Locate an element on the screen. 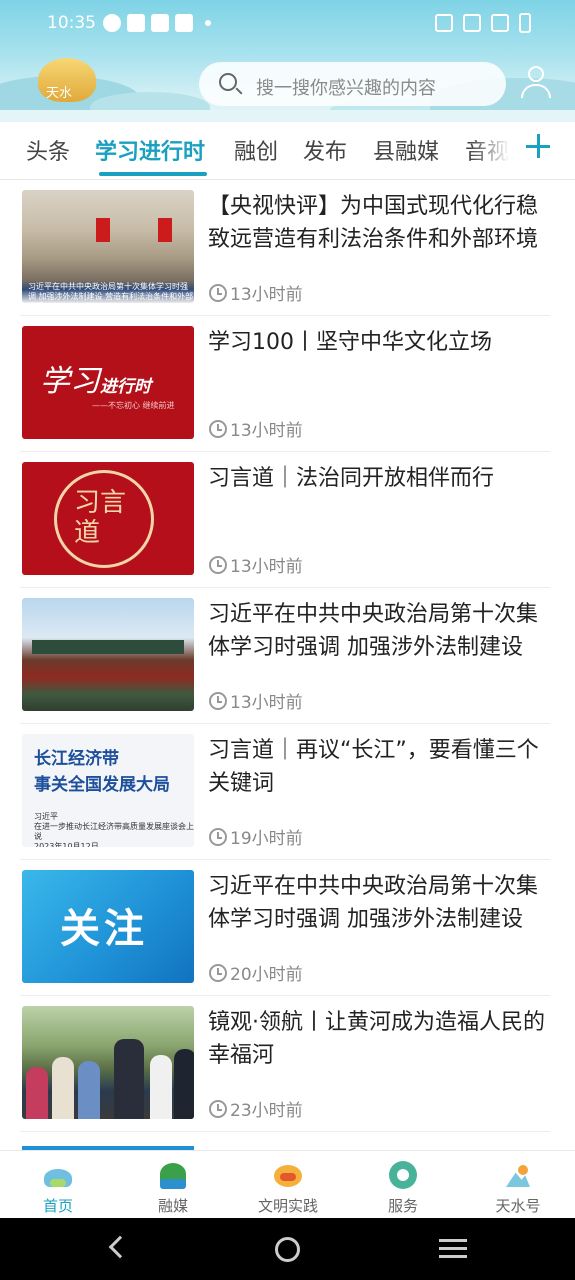 This screenshot has width=575, height=1280. wifi-icon is located at coordinates (472, 23).